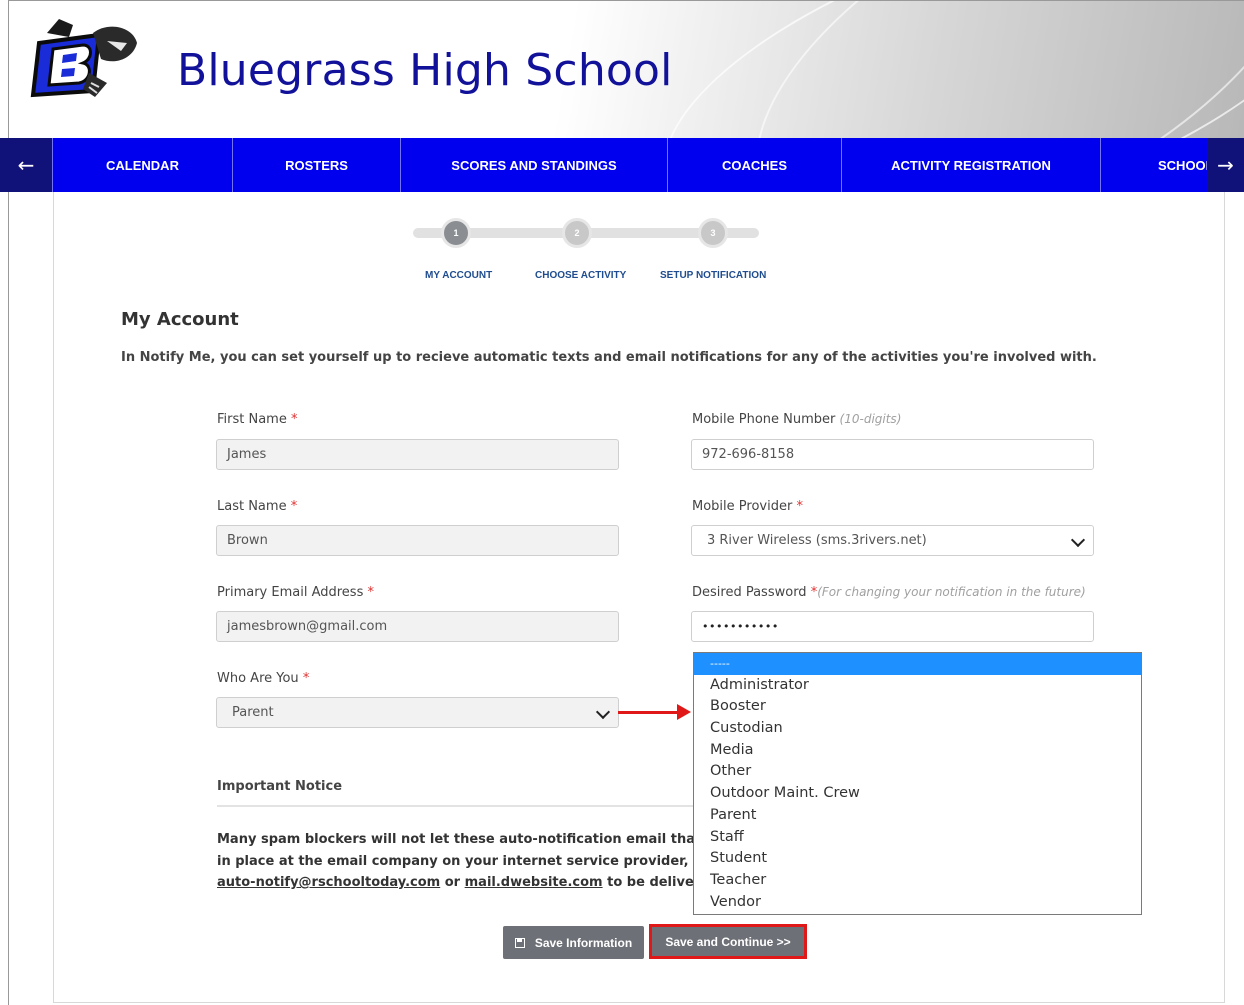 The height and width of the screenshot is (1005, 1244). What do you see at coordinates (917, 859) in the screenshot?
I see `dropdown-option: Student` at bounding box center [917, 859].